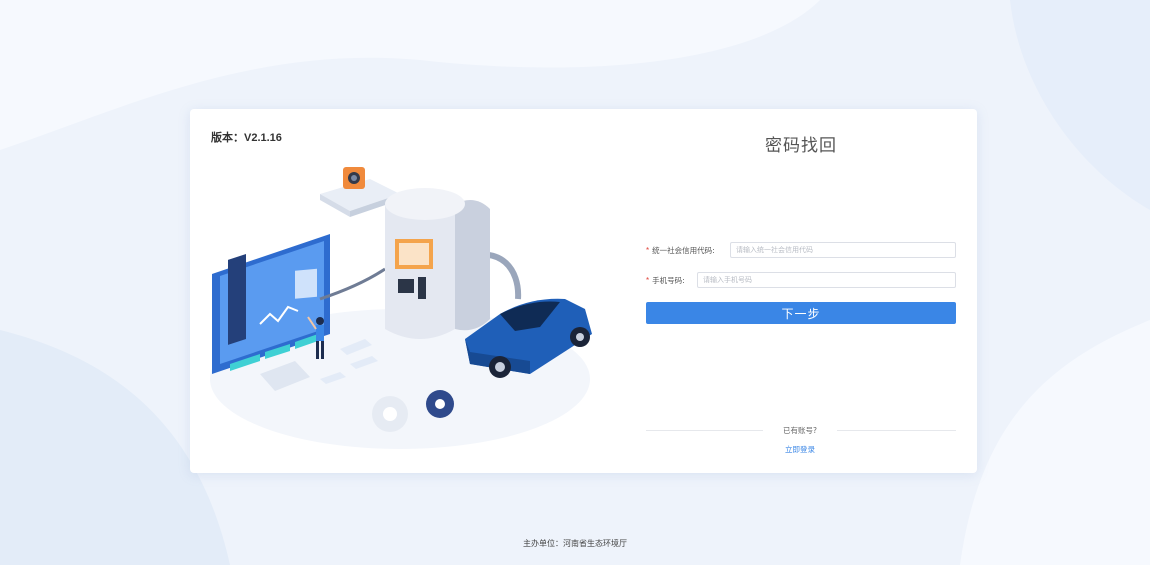 The height and width of the screenshot is (565, 1150). Describe the element at coordinates (246, 138) in the screenshot. I see `version-label: 版本：V2.1.16` at that location.